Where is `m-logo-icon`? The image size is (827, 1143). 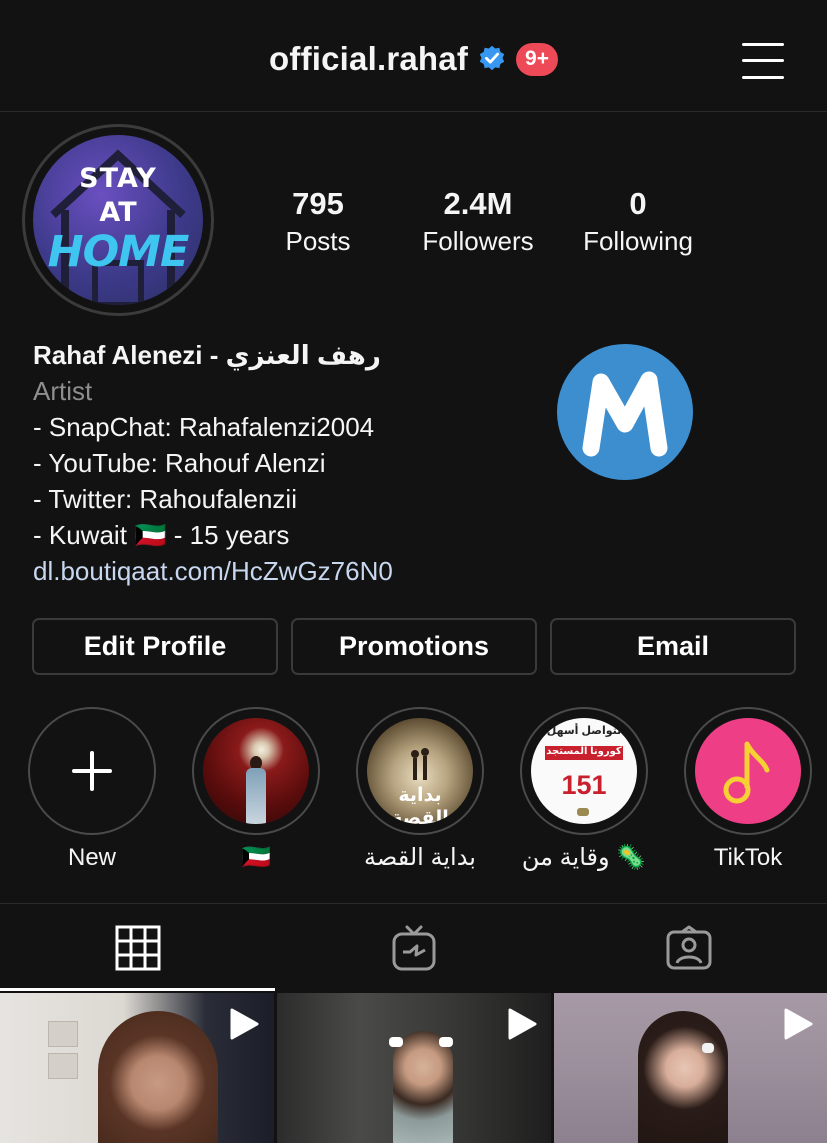
m-logo-icon is located at coordinates (625, 412).